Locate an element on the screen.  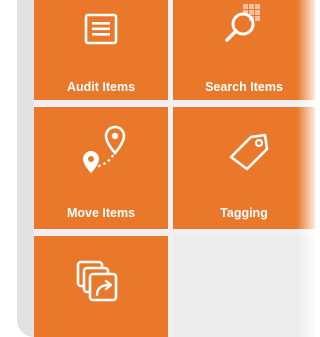
search-items-label: Search Items is located at coordinates (244, 87).